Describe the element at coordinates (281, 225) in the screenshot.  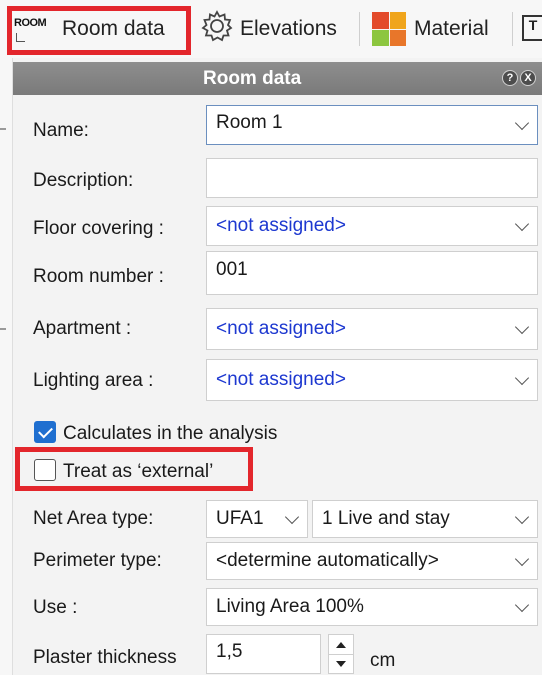
I see `floor-covering-value: <not assigned>` at that location.